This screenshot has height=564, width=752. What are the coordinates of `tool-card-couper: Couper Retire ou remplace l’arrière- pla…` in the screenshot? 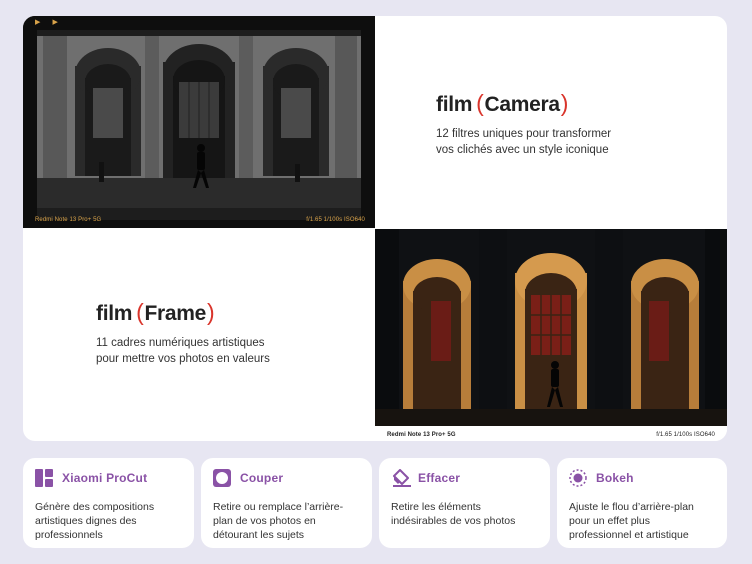 It's located at (286, 503).